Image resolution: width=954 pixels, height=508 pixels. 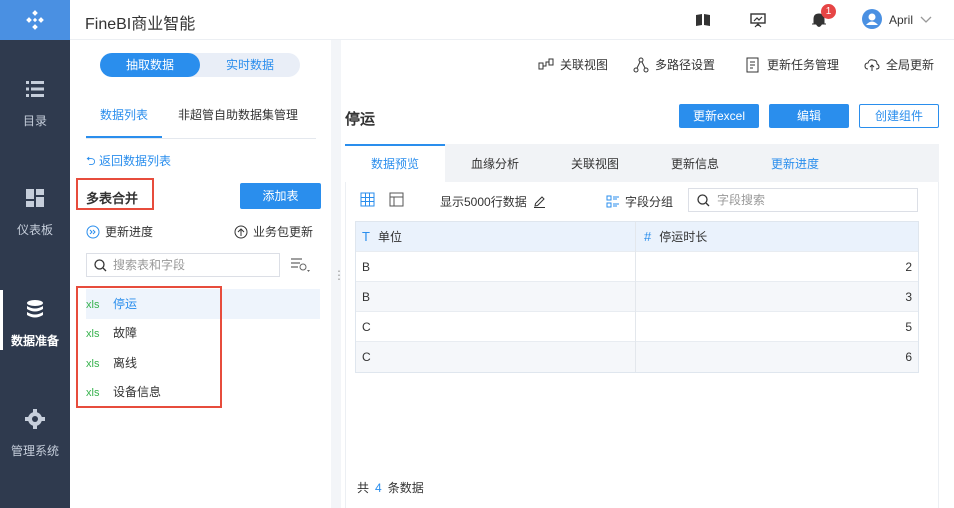 What do you see at coordinates (901, 20) in the screenshot?
I see `user-name: April` at bounding box center [901, 20].